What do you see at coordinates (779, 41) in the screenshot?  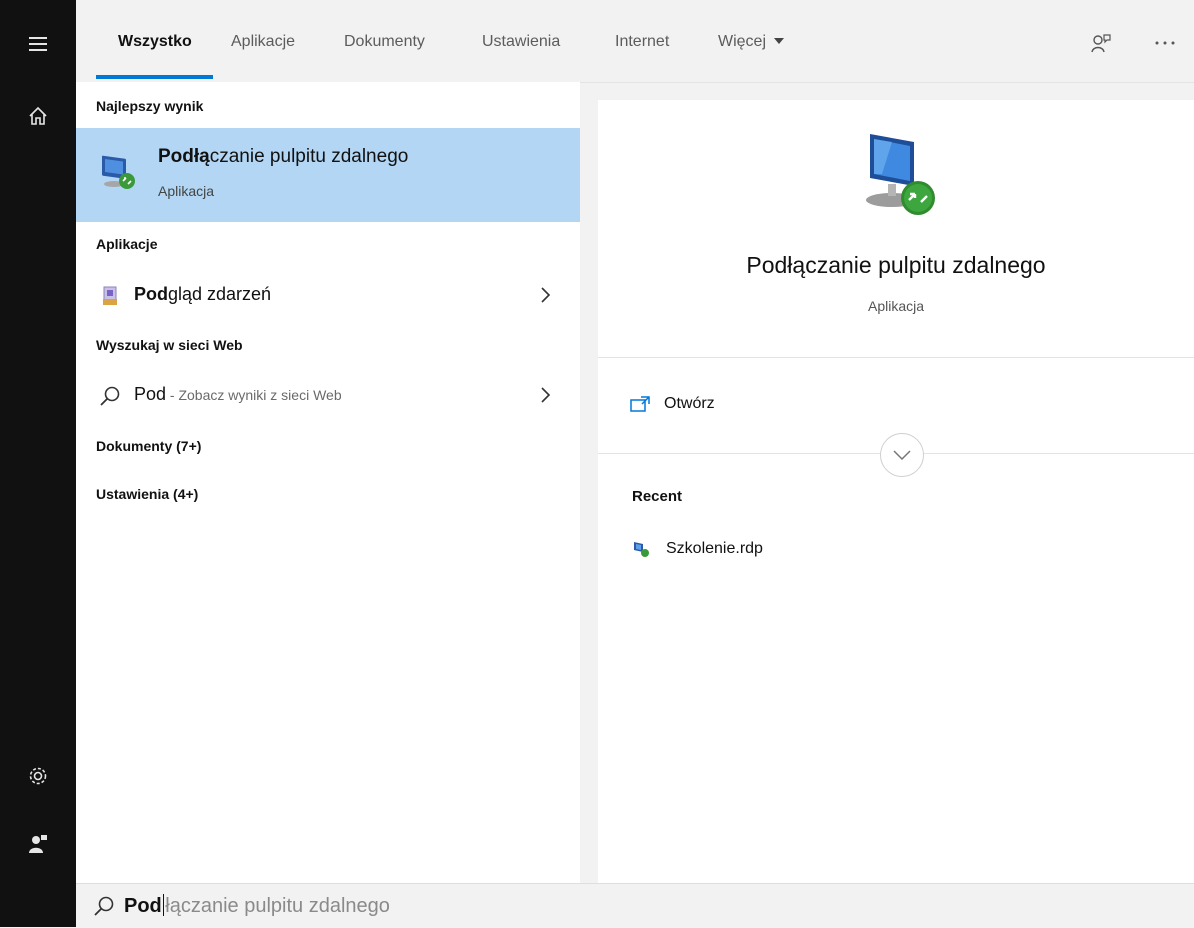 I see `caret-down-icon` at bounding box center [779, 41].